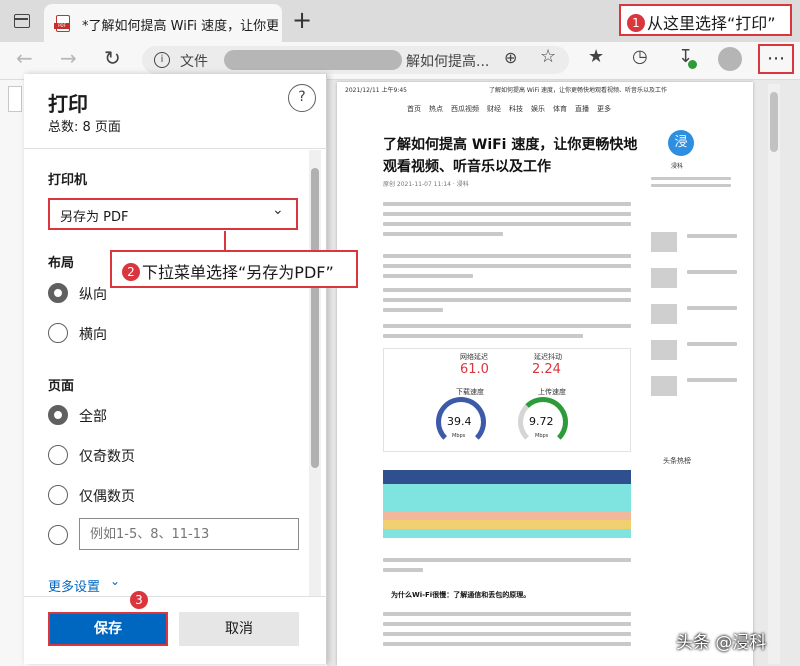  I want to click on help-button: ?, so click(302, 98).